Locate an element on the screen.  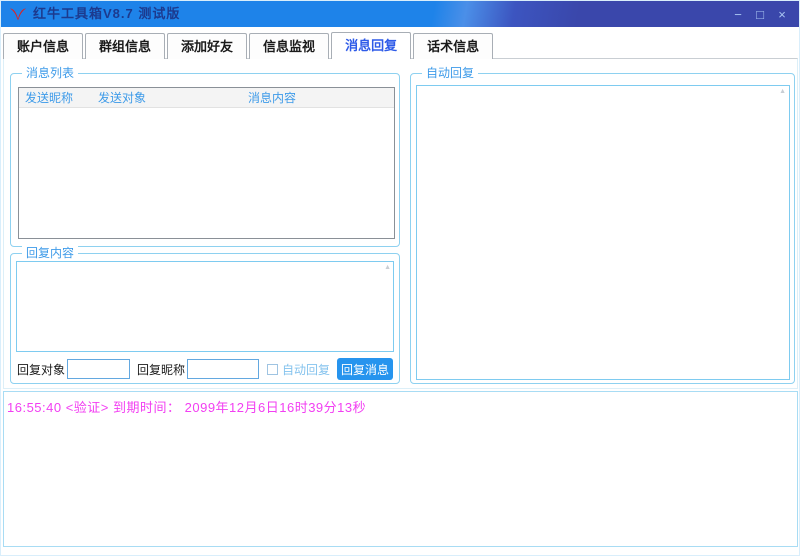
reply-nickname-label: 回复昵称 is located at coordinates (161, 369).